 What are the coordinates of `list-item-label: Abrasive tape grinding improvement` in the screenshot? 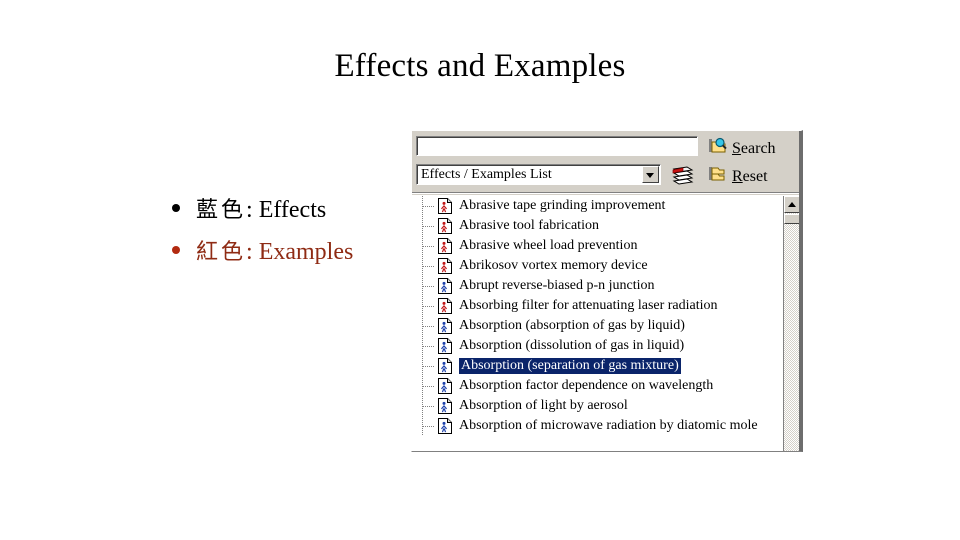 It's located at (562, 205).